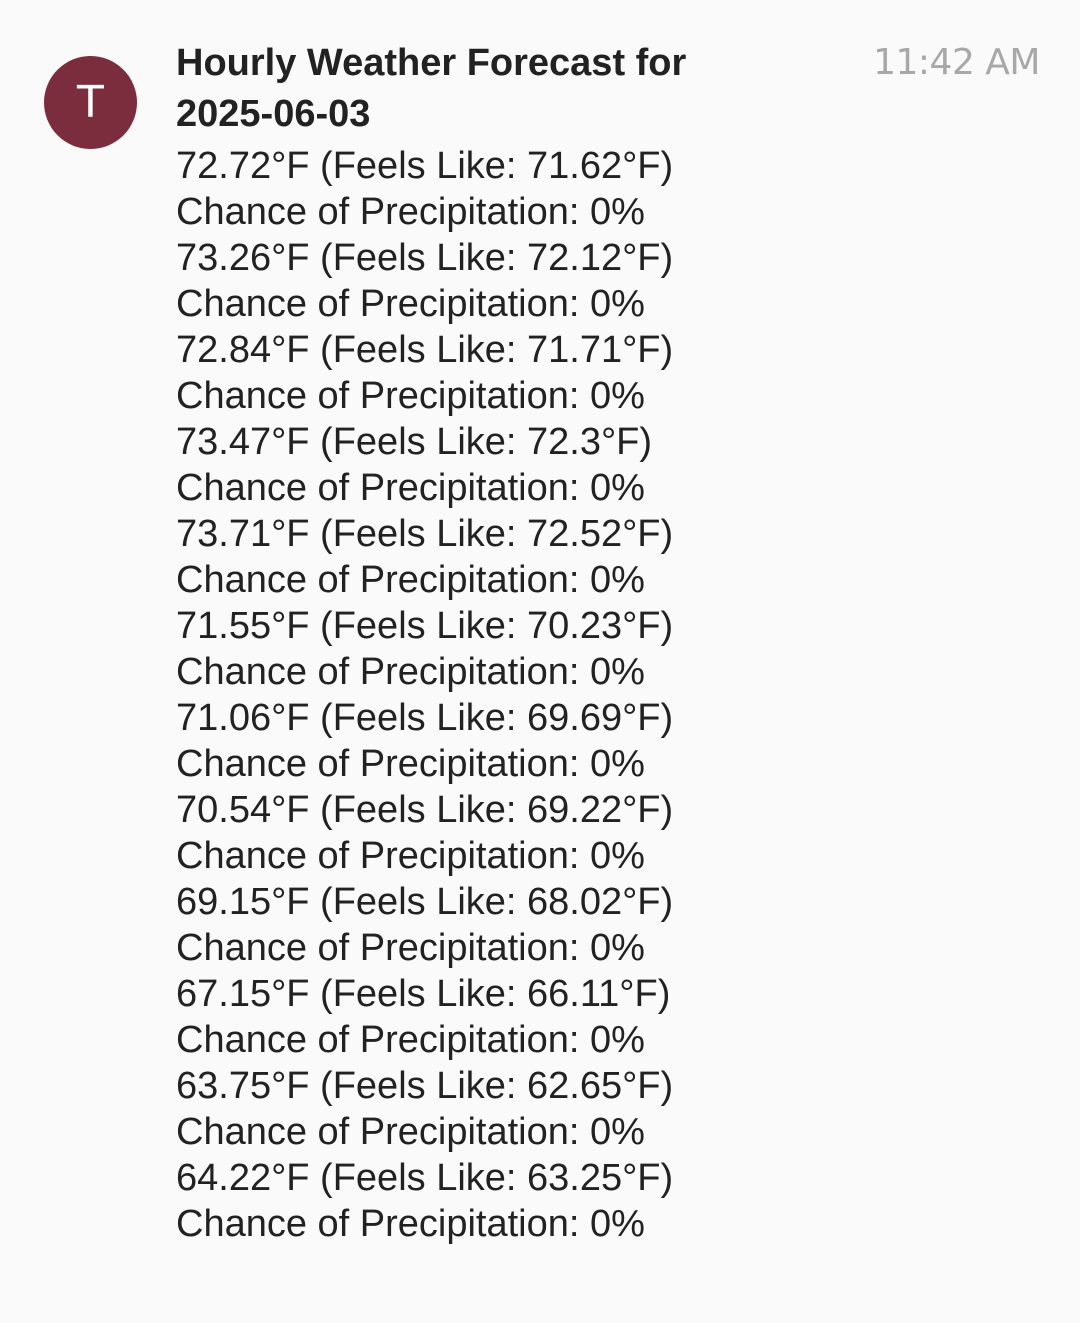  What do you see at coordinates (425, 810) in the screenshot?
I see `forecast-temp-line: 70.54°F (Feels Like: 69.22°F)` at bounding box center [425, 810].